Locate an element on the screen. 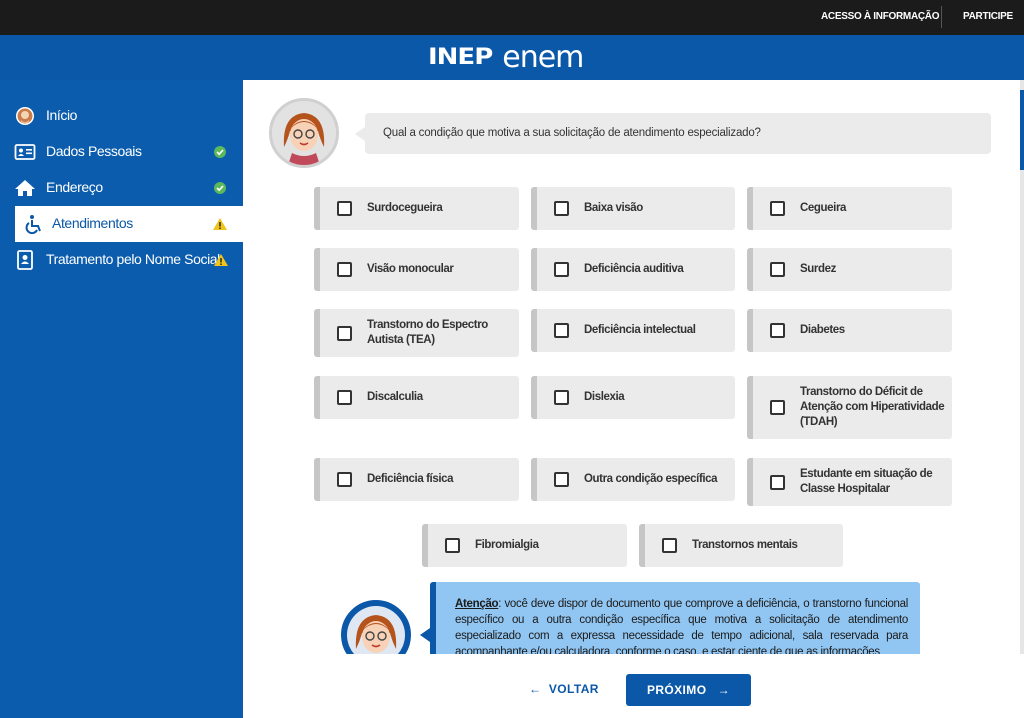  option-label: Transtornos mentais is located at coordinates (745, 545).